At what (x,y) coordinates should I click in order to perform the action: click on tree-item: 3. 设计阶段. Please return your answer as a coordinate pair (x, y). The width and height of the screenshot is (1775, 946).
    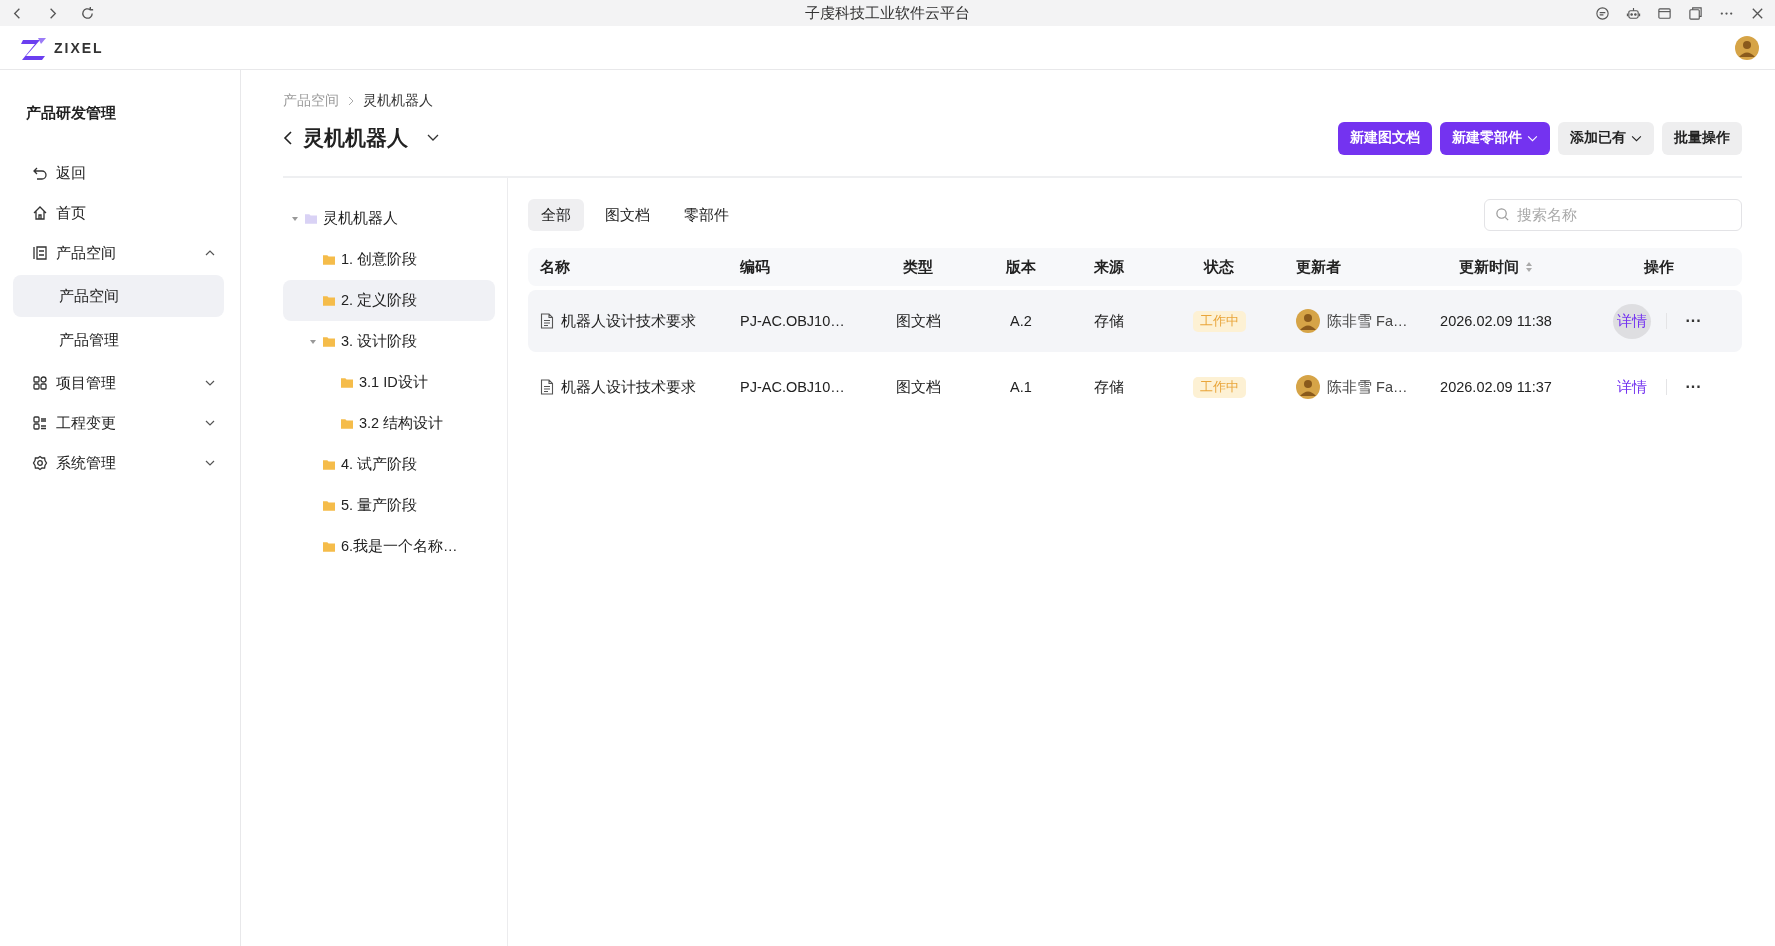
    Looking at the image, I should click on (389, 341).